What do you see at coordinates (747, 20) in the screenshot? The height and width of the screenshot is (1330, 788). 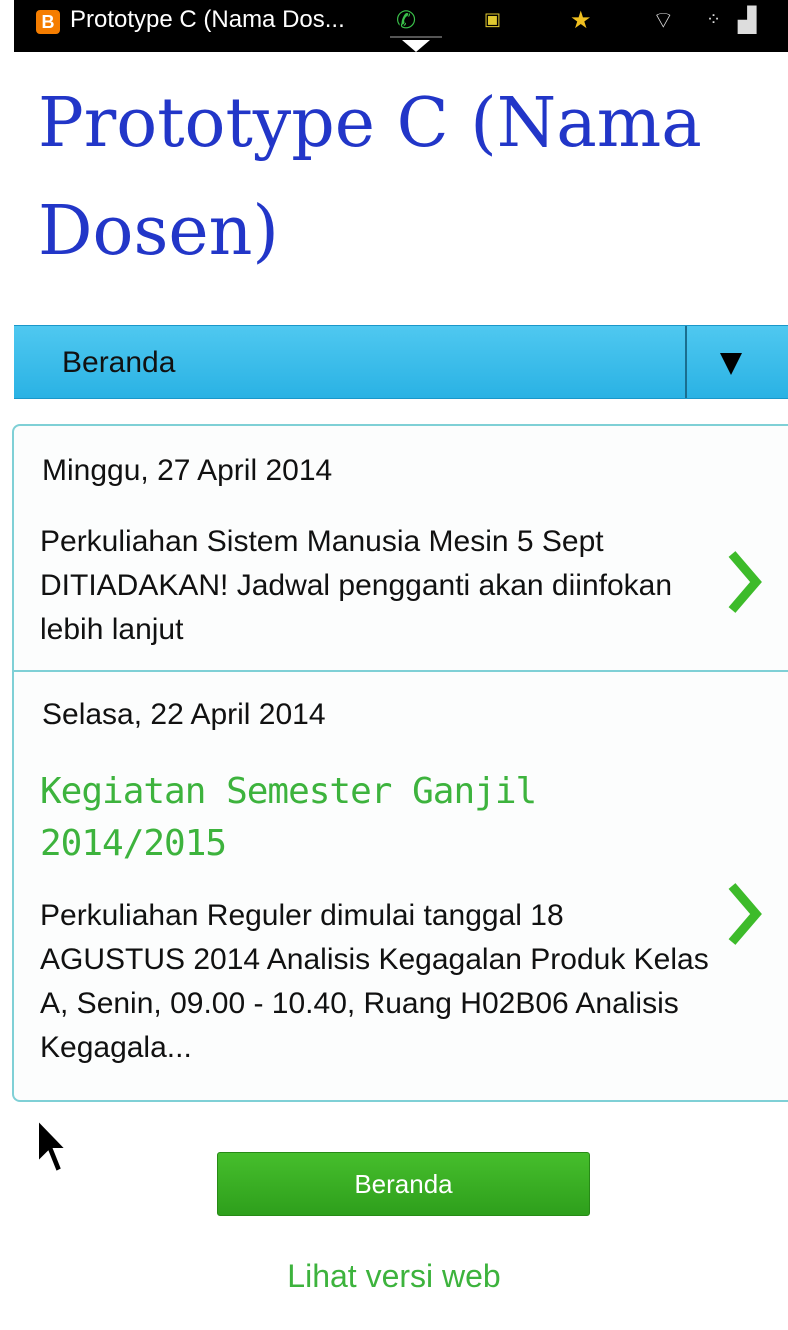 I see `signal-icon: ▟` at bounding box center [747, 20].